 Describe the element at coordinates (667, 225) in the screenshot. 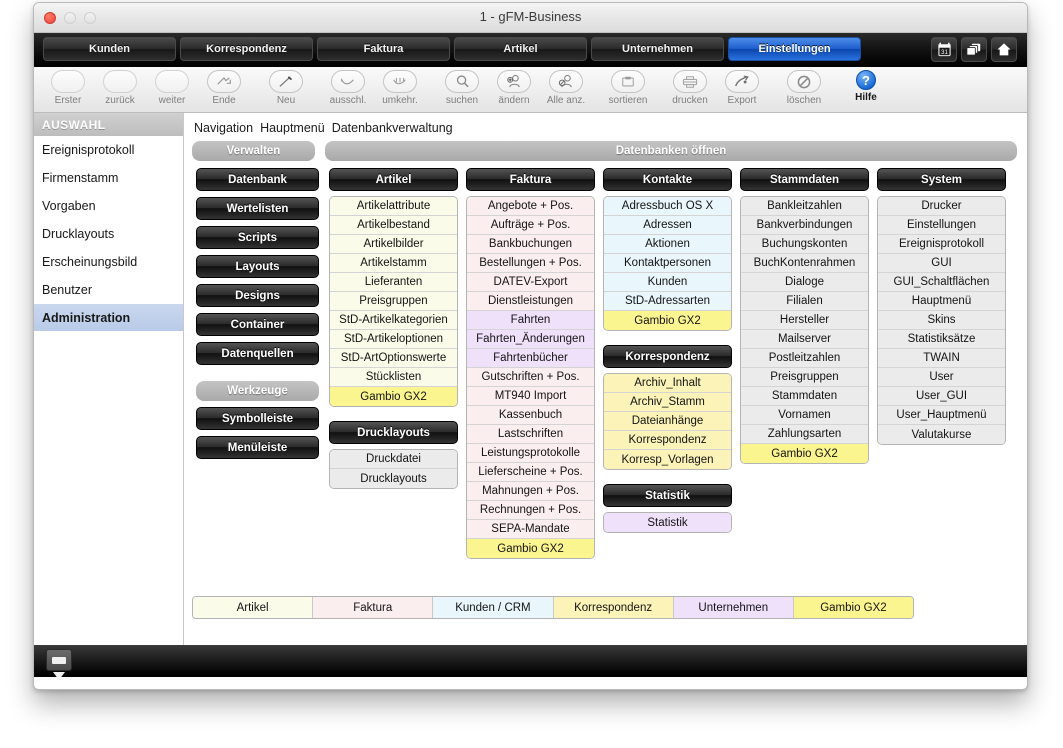

I see `database-item: Adressen` at that location.